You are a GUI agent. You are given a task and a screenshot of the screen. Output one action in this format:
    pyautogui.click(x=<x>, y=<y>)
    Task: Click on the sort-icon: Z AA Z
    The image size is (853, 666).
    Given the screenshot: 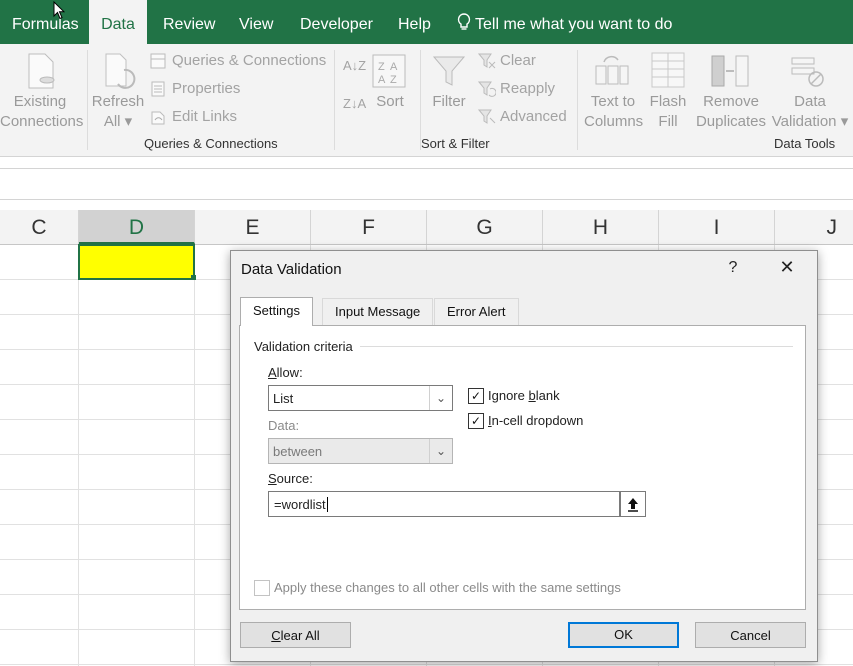 What is the action you would take?
    pyautogui.click(x=389, y=71)
    